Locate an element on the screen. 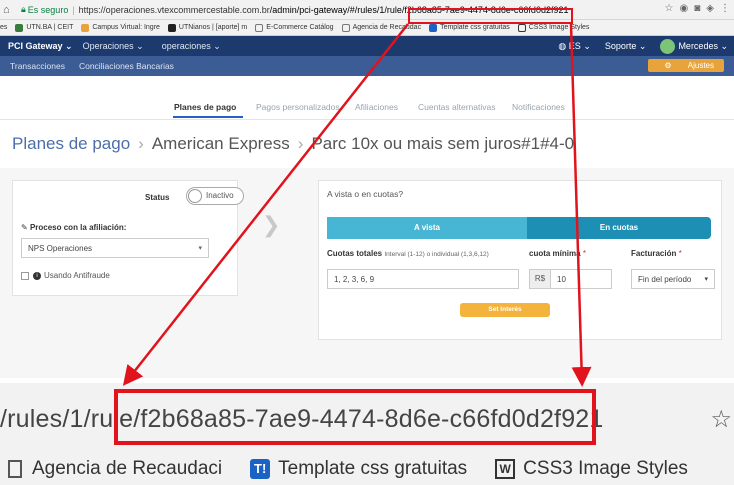  bookmark-item: es is located at coordinates (3, 27).